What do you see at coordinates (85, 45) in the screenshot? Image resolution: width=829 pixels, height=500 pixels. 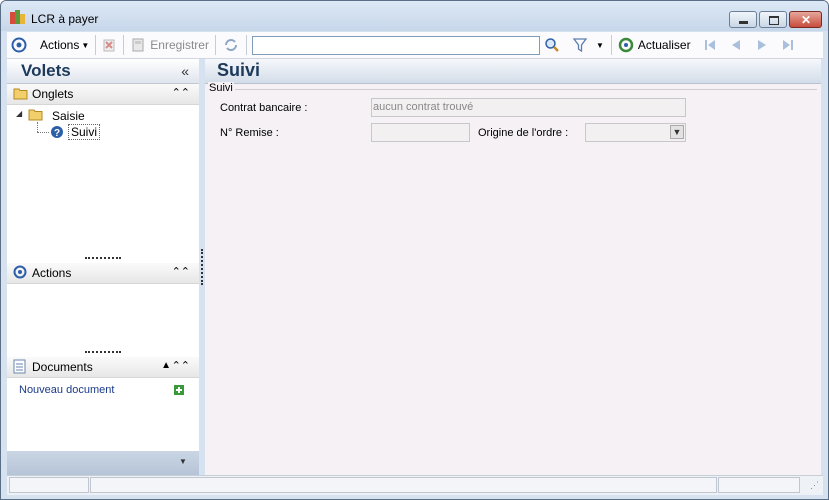 I see `dropdown-arrow-icon: ▼` at bounding box center [85, 45].